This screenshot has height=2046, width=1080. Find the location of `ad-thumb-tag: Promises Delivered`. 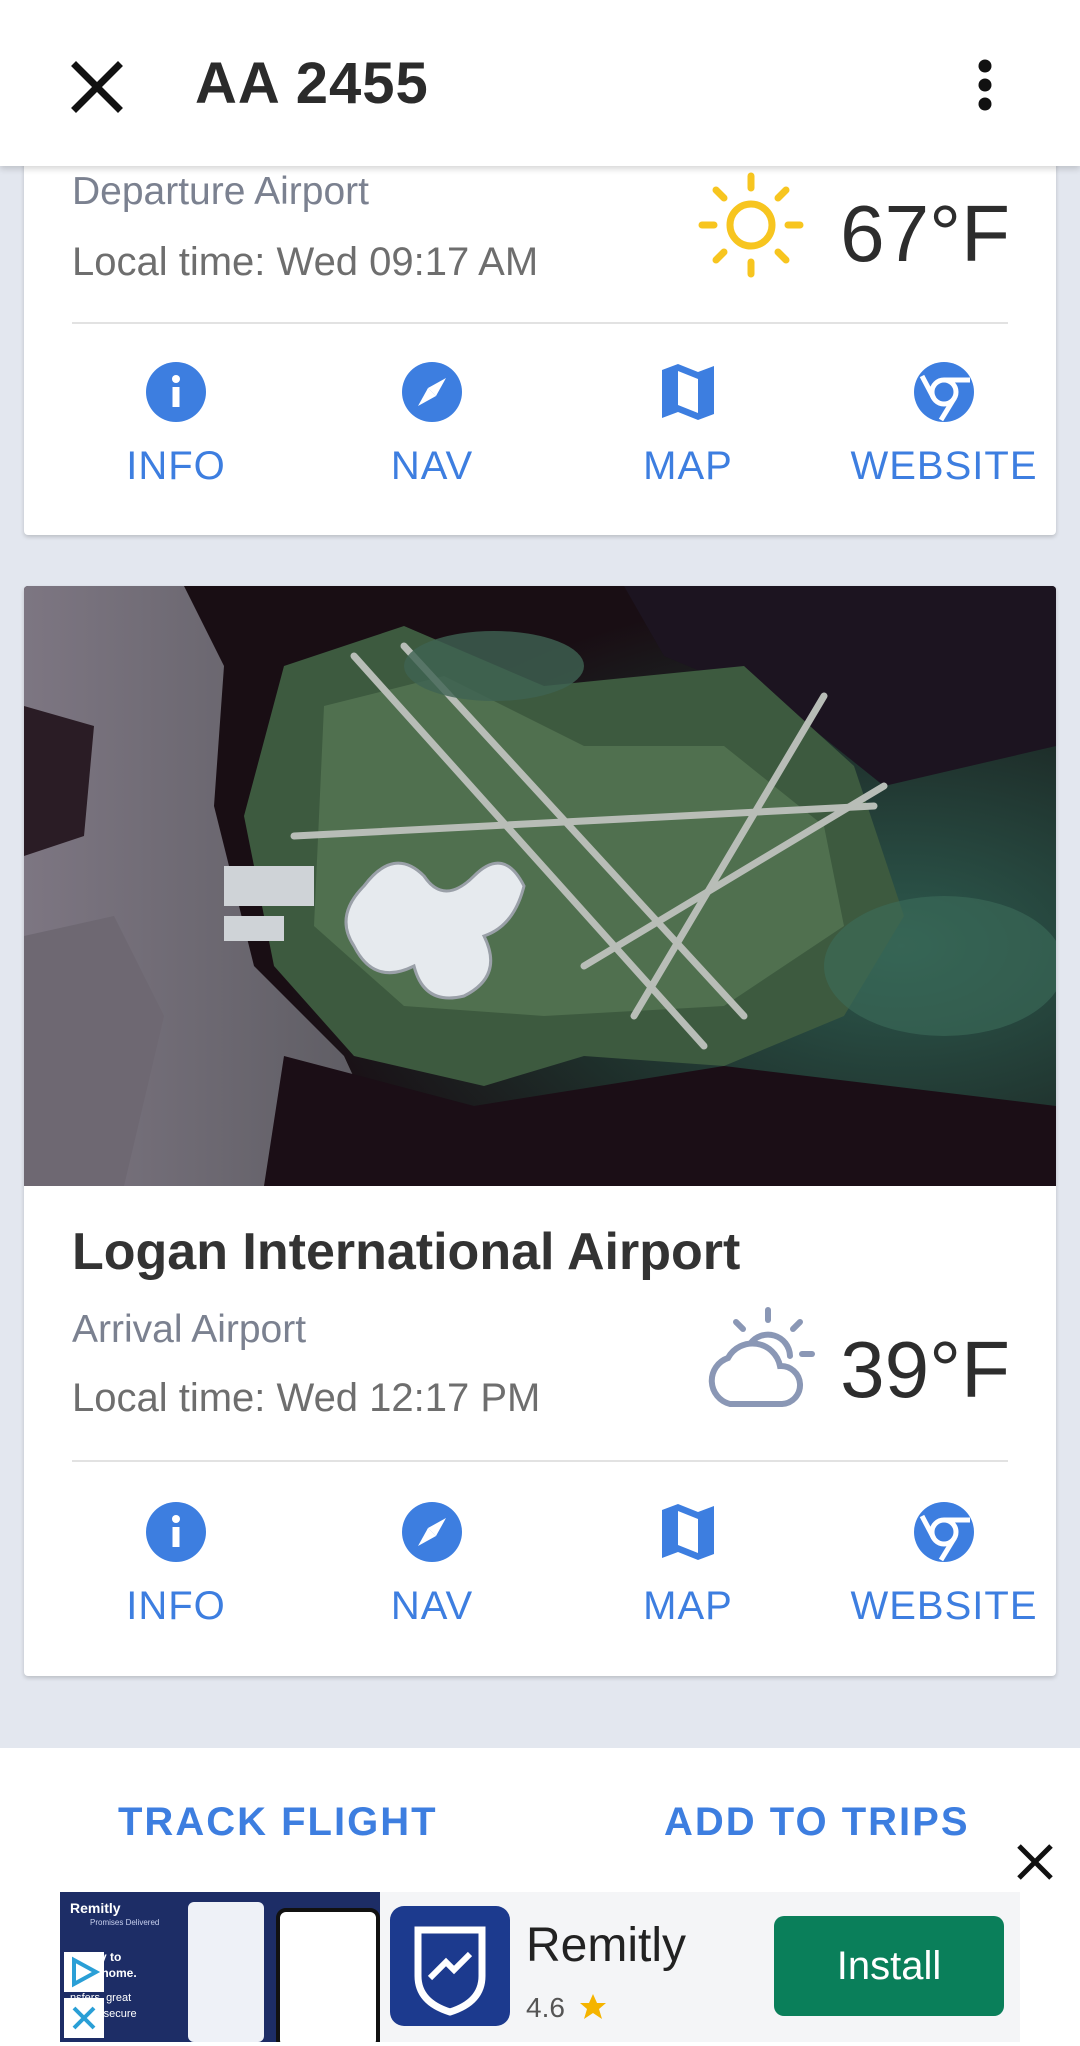

ad-thumb-tag: Promises Delivered is located at coordinates (125, 1922).